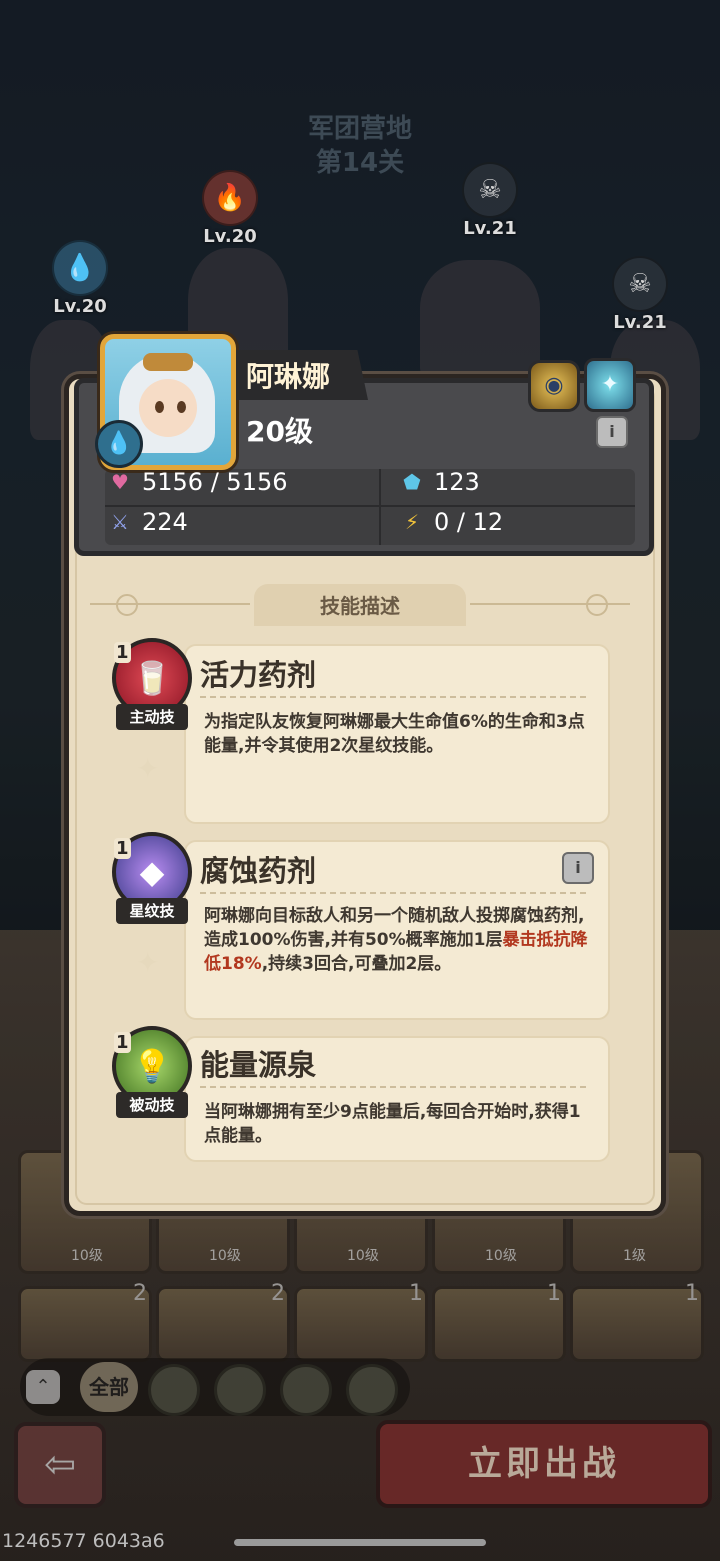 This screenshot has width=720, height=1561. Describe the element at coordinates (359, 129) in the screenshot. I see `stage-name: 军团营地` at that location.